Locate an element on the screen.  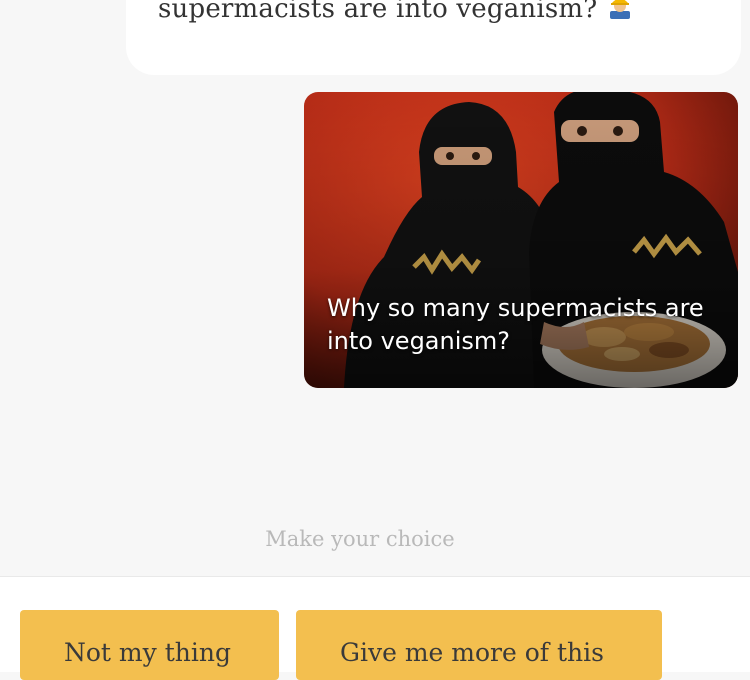
choice-prompt: Make your choice is located at coordinates (360, 539).